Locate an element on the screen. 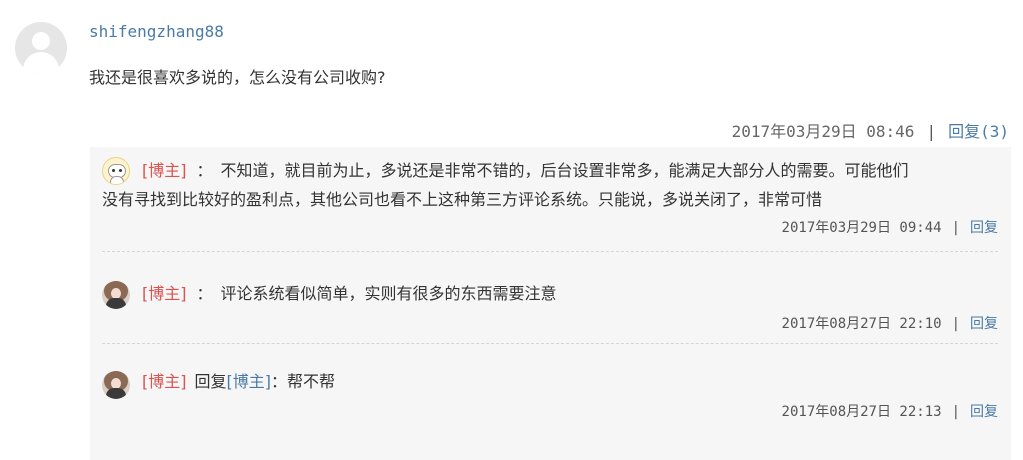  reply-meta: 2017年03月29日 09:44 | 回复 is located at coordinates (890, 227).